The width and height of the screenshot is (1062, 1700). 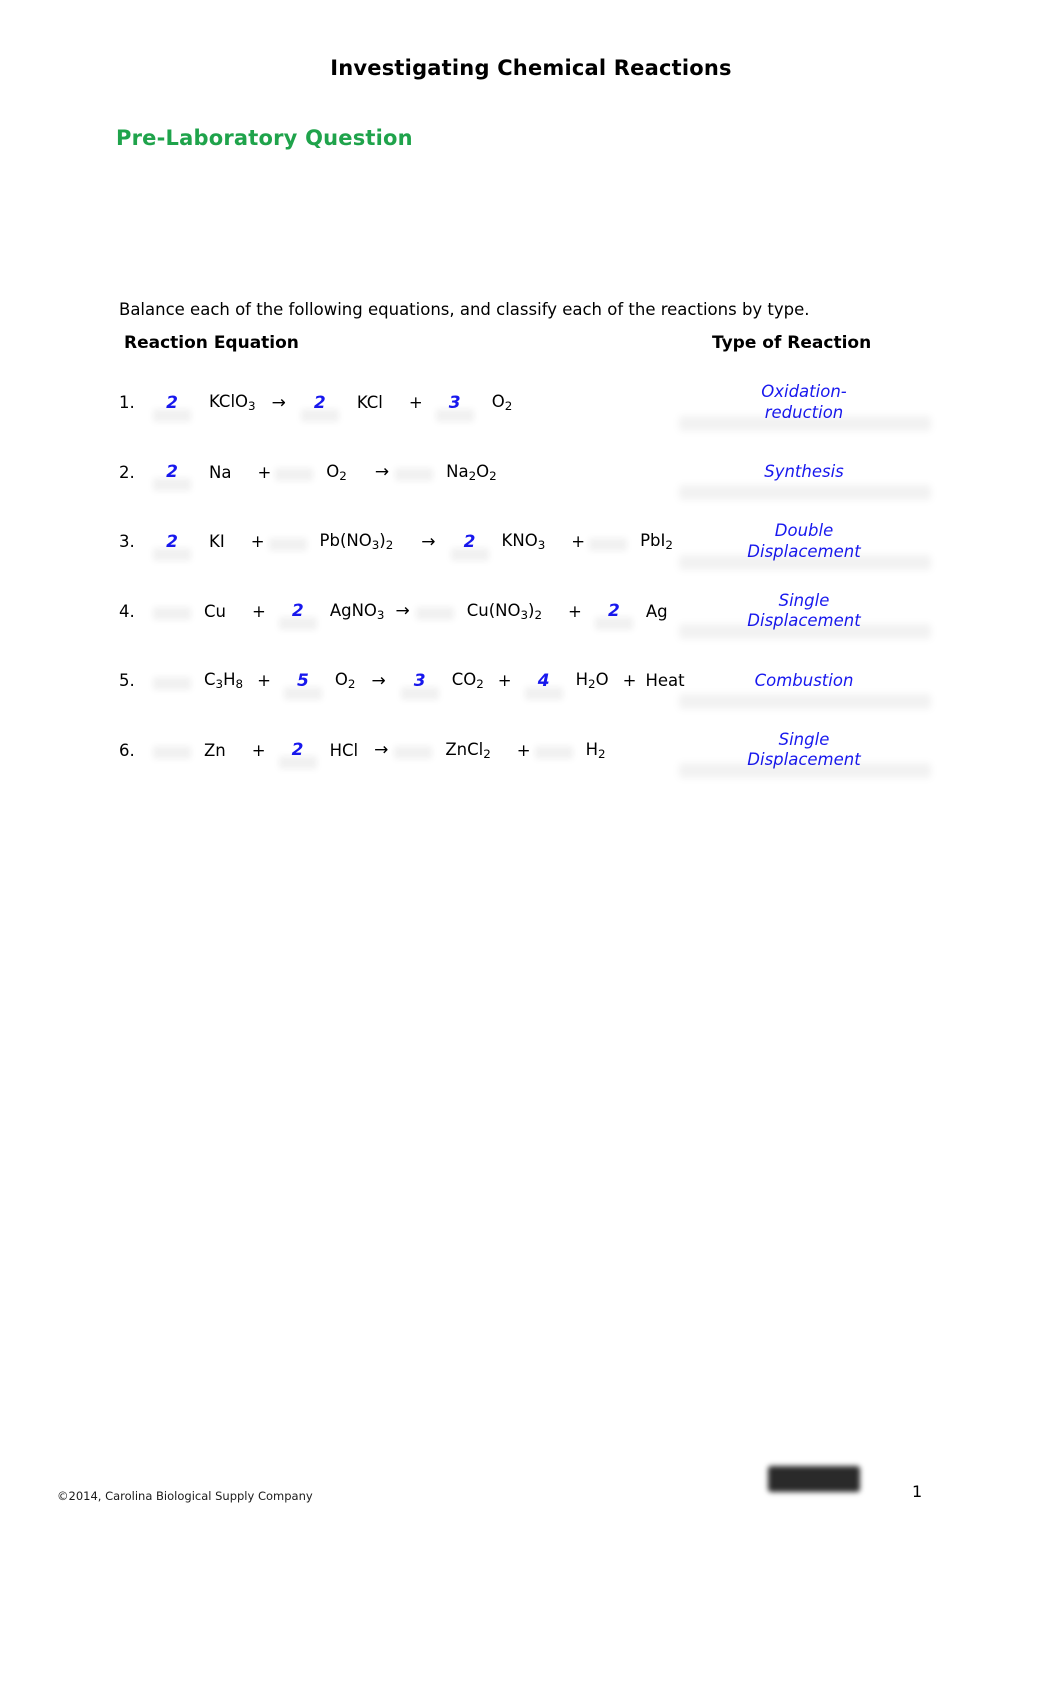 What do you see at coordinates (656, 542) in the screenshot?
I see `species-label: PbI2` at bounding box center [656, 542].